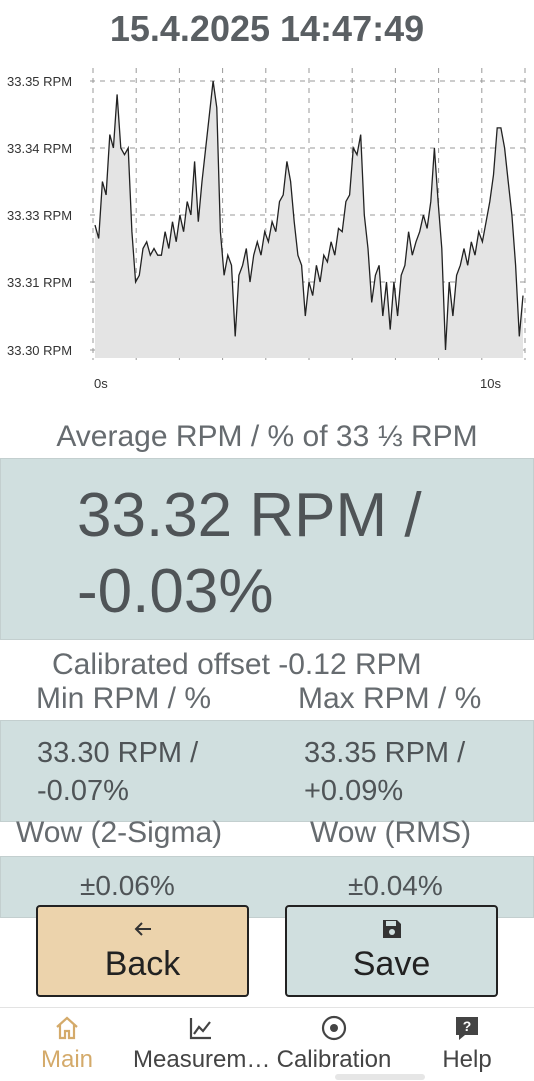 This screenshot has width=534, height=1081. Describe the element at coordinates (391, 929) in the screenshot. I see `floppy-disk-icon` at that location.